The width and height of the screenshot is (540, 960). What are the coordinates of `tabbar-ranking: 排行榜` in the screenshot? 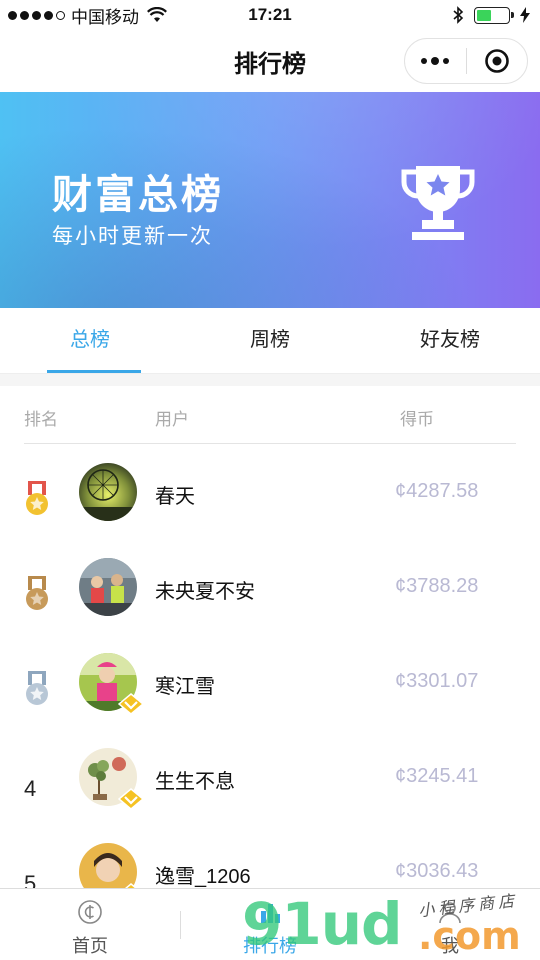 It's located at (270, 924).